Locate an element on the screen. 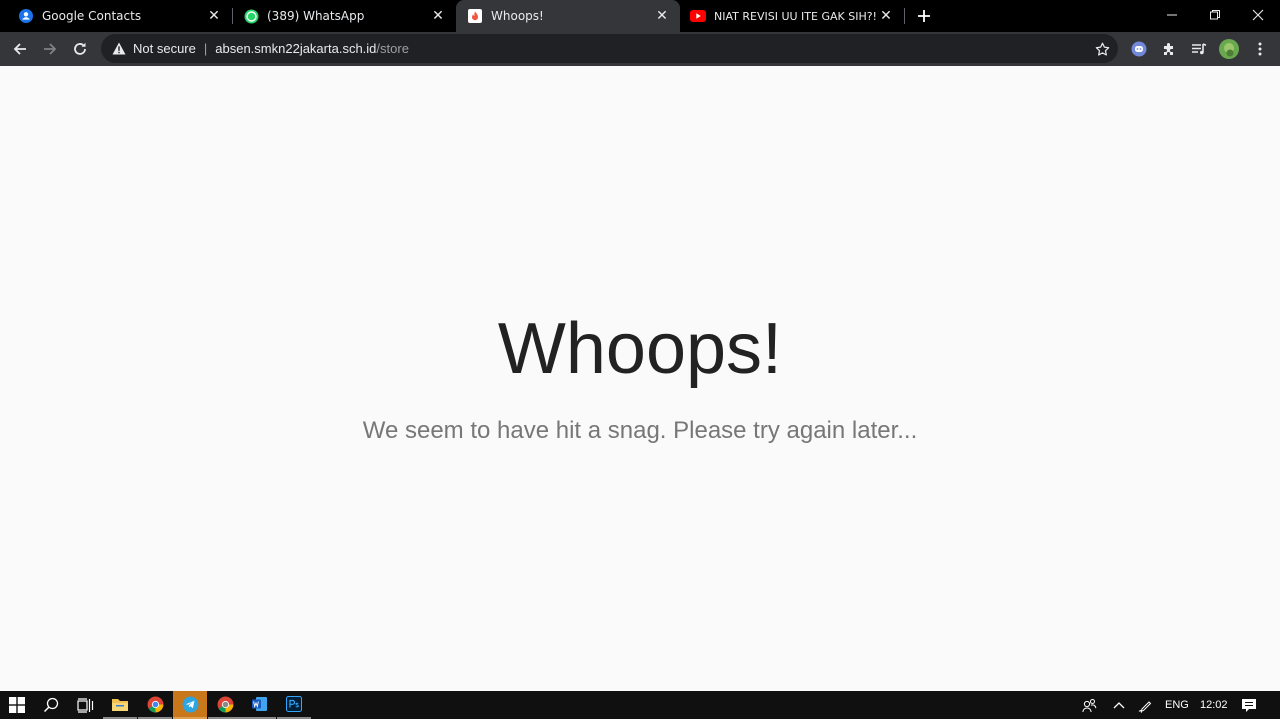 The width and height of the screenshot is (1280, 719). tab-youtube: NIAT REVISI UU ITE GAK SIH?! | M ✕ is located at coordinates (792, 16).